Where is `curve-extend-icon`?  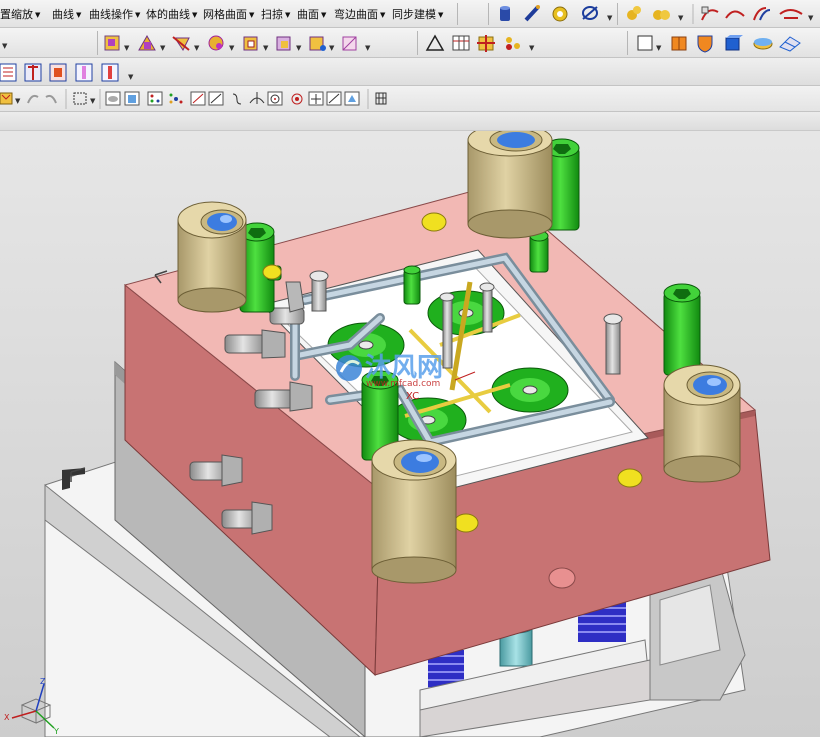
curve-extend-icon is located at coordinates (791, 14).